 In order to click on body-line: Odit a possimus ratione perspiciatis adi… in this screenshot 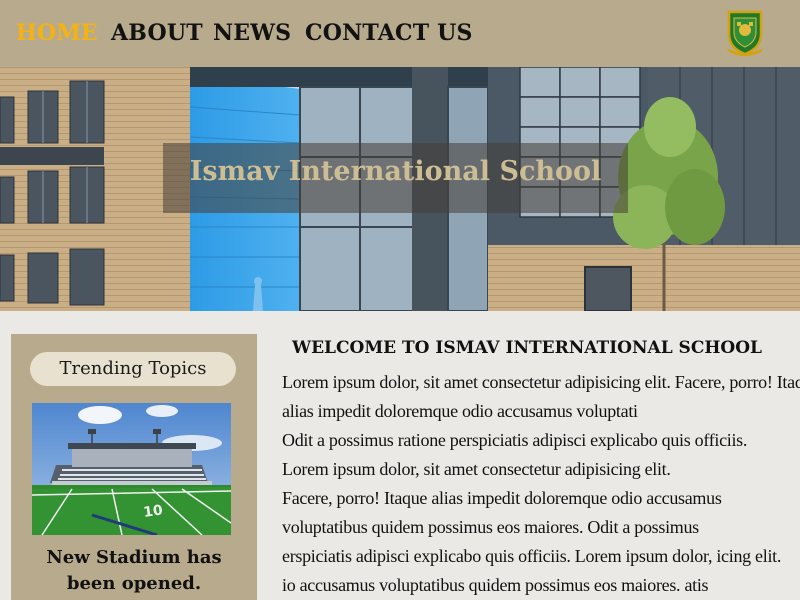, I will do `click(515, 440)`.